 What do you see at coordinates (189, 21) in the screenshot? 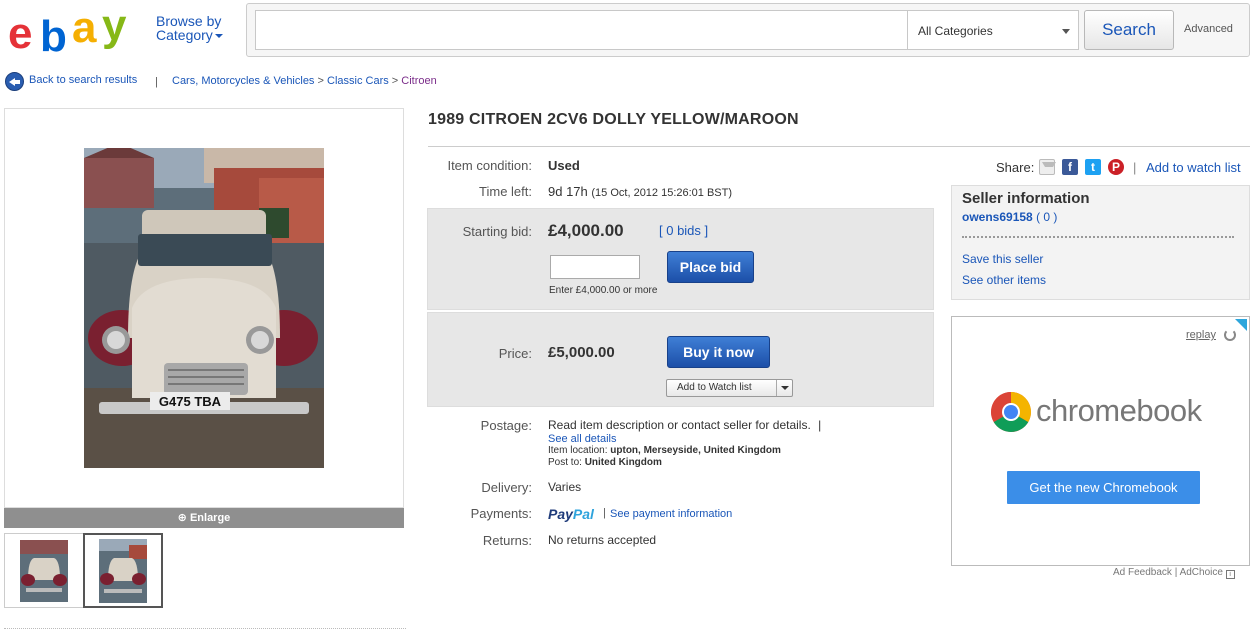
I see `browse-line1: Browse by` at bounding box center [189, 21].